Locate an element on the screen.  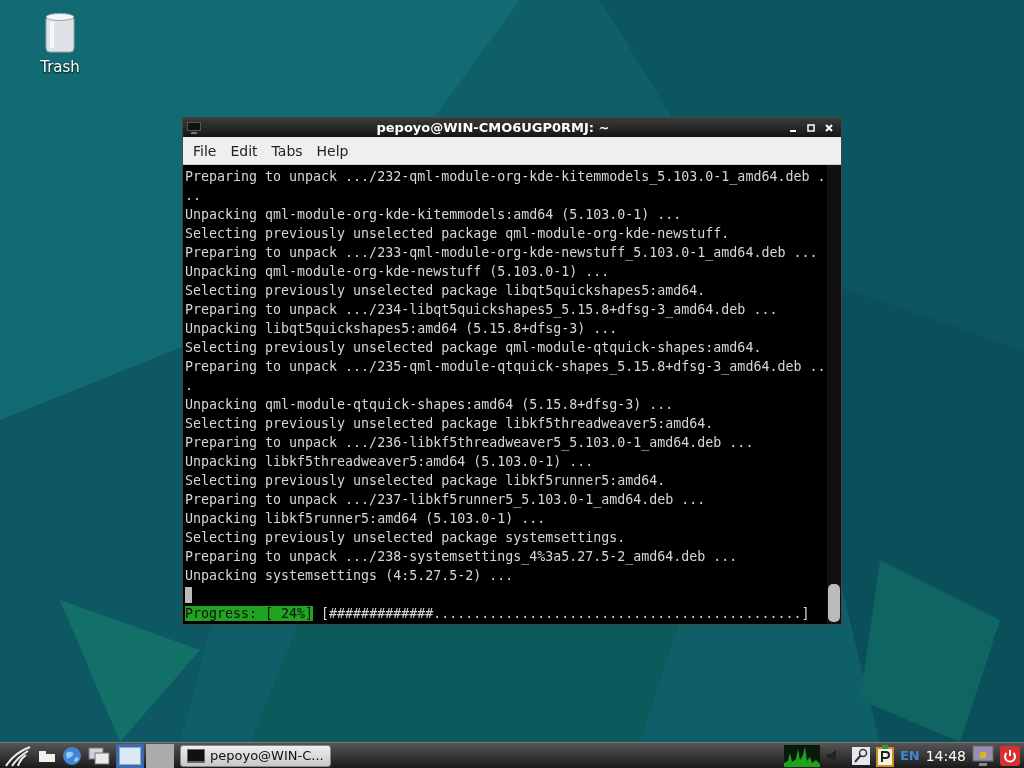
scrollbar-thumb is located at coordinates (834, 603).